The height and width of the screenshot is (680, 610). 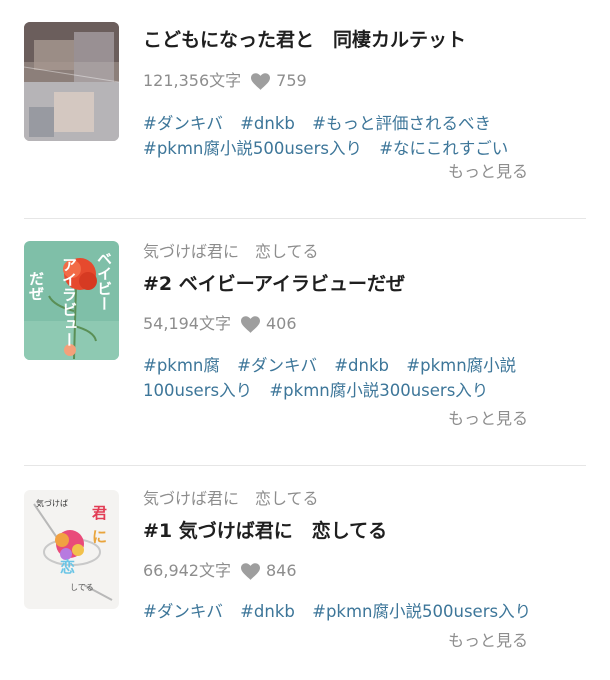 I want to click on tag-list: #ダンキバ #dnkb #pkmn腐小説500users入り, so click(x=366, y=611).